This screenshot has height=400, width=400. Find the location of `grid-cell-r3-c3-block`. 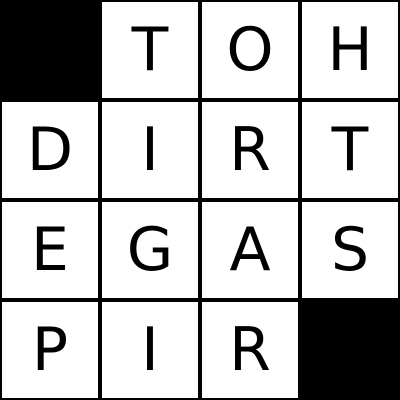

grid-cell-r3-c3-block is located at coordinates (350, 350).